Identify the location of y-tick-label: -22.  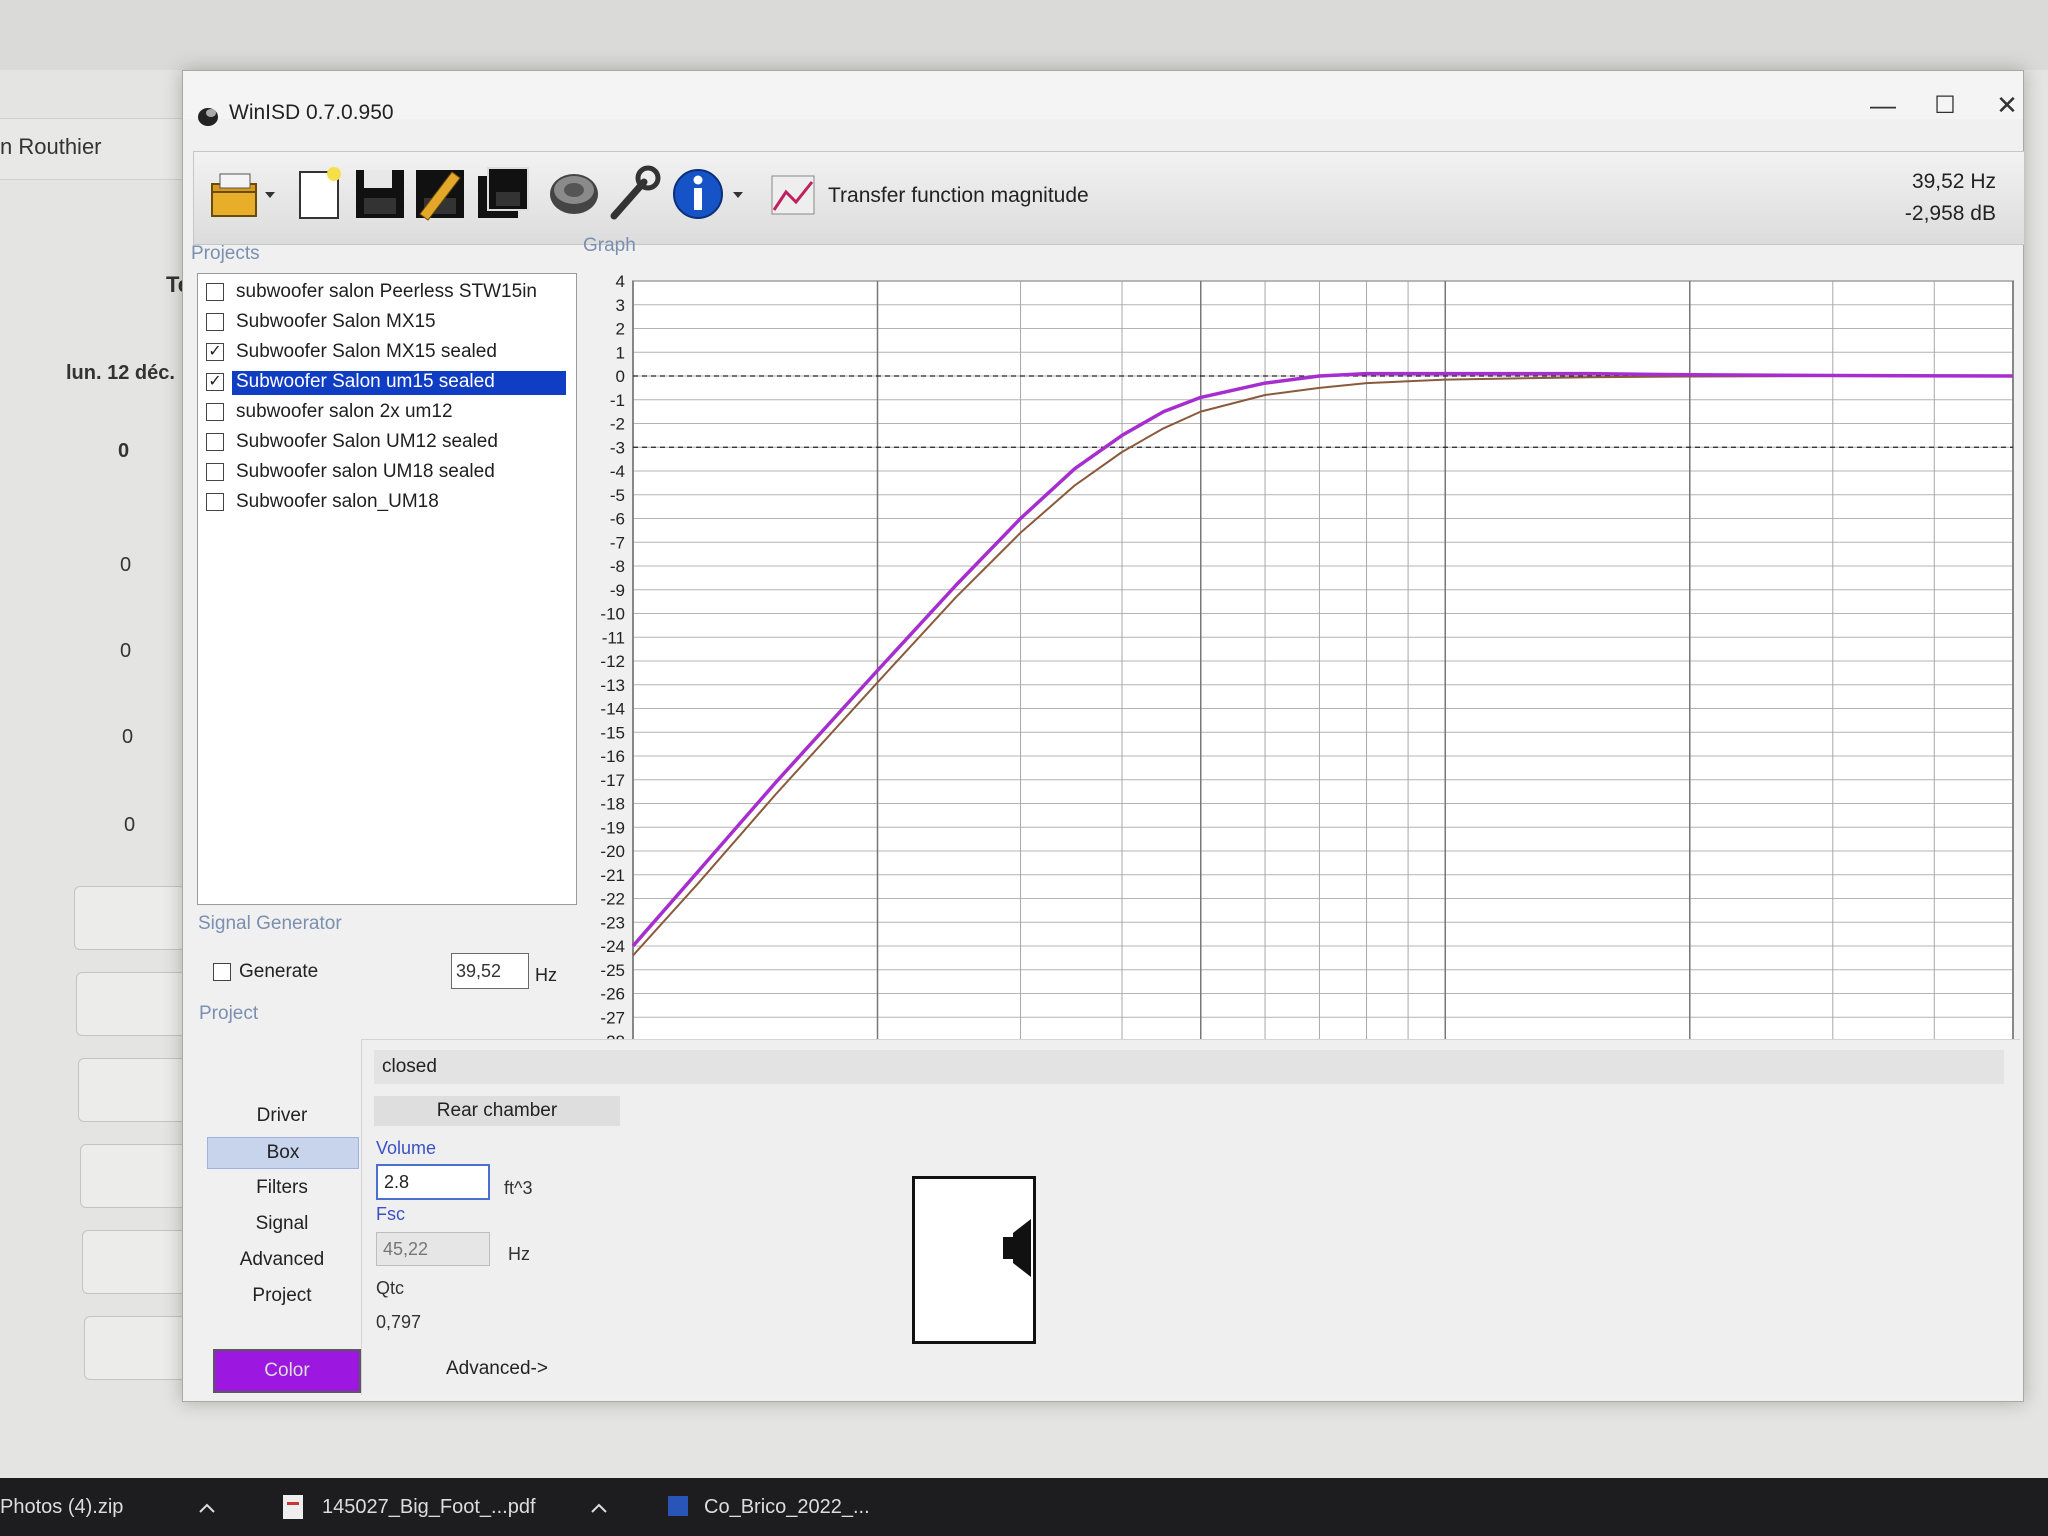
(612, 899).